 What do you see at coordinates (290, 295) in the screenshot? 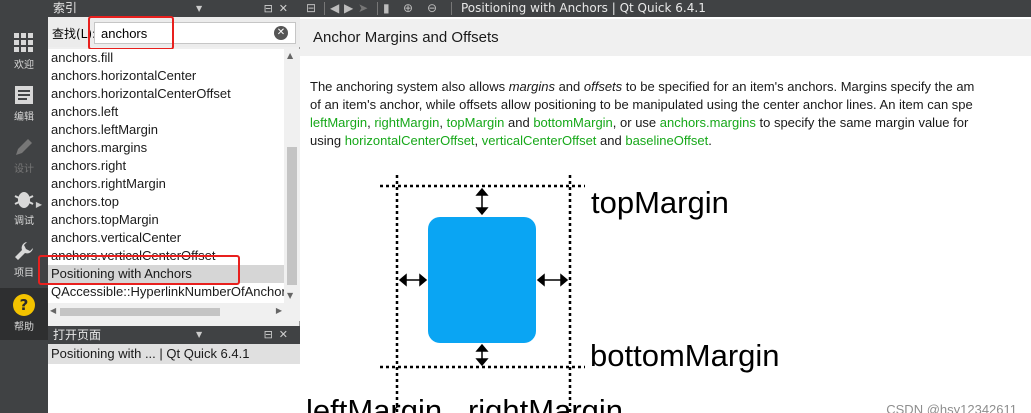
I see `scroll-down-icon: ▼` at bounding box center [290, 295].